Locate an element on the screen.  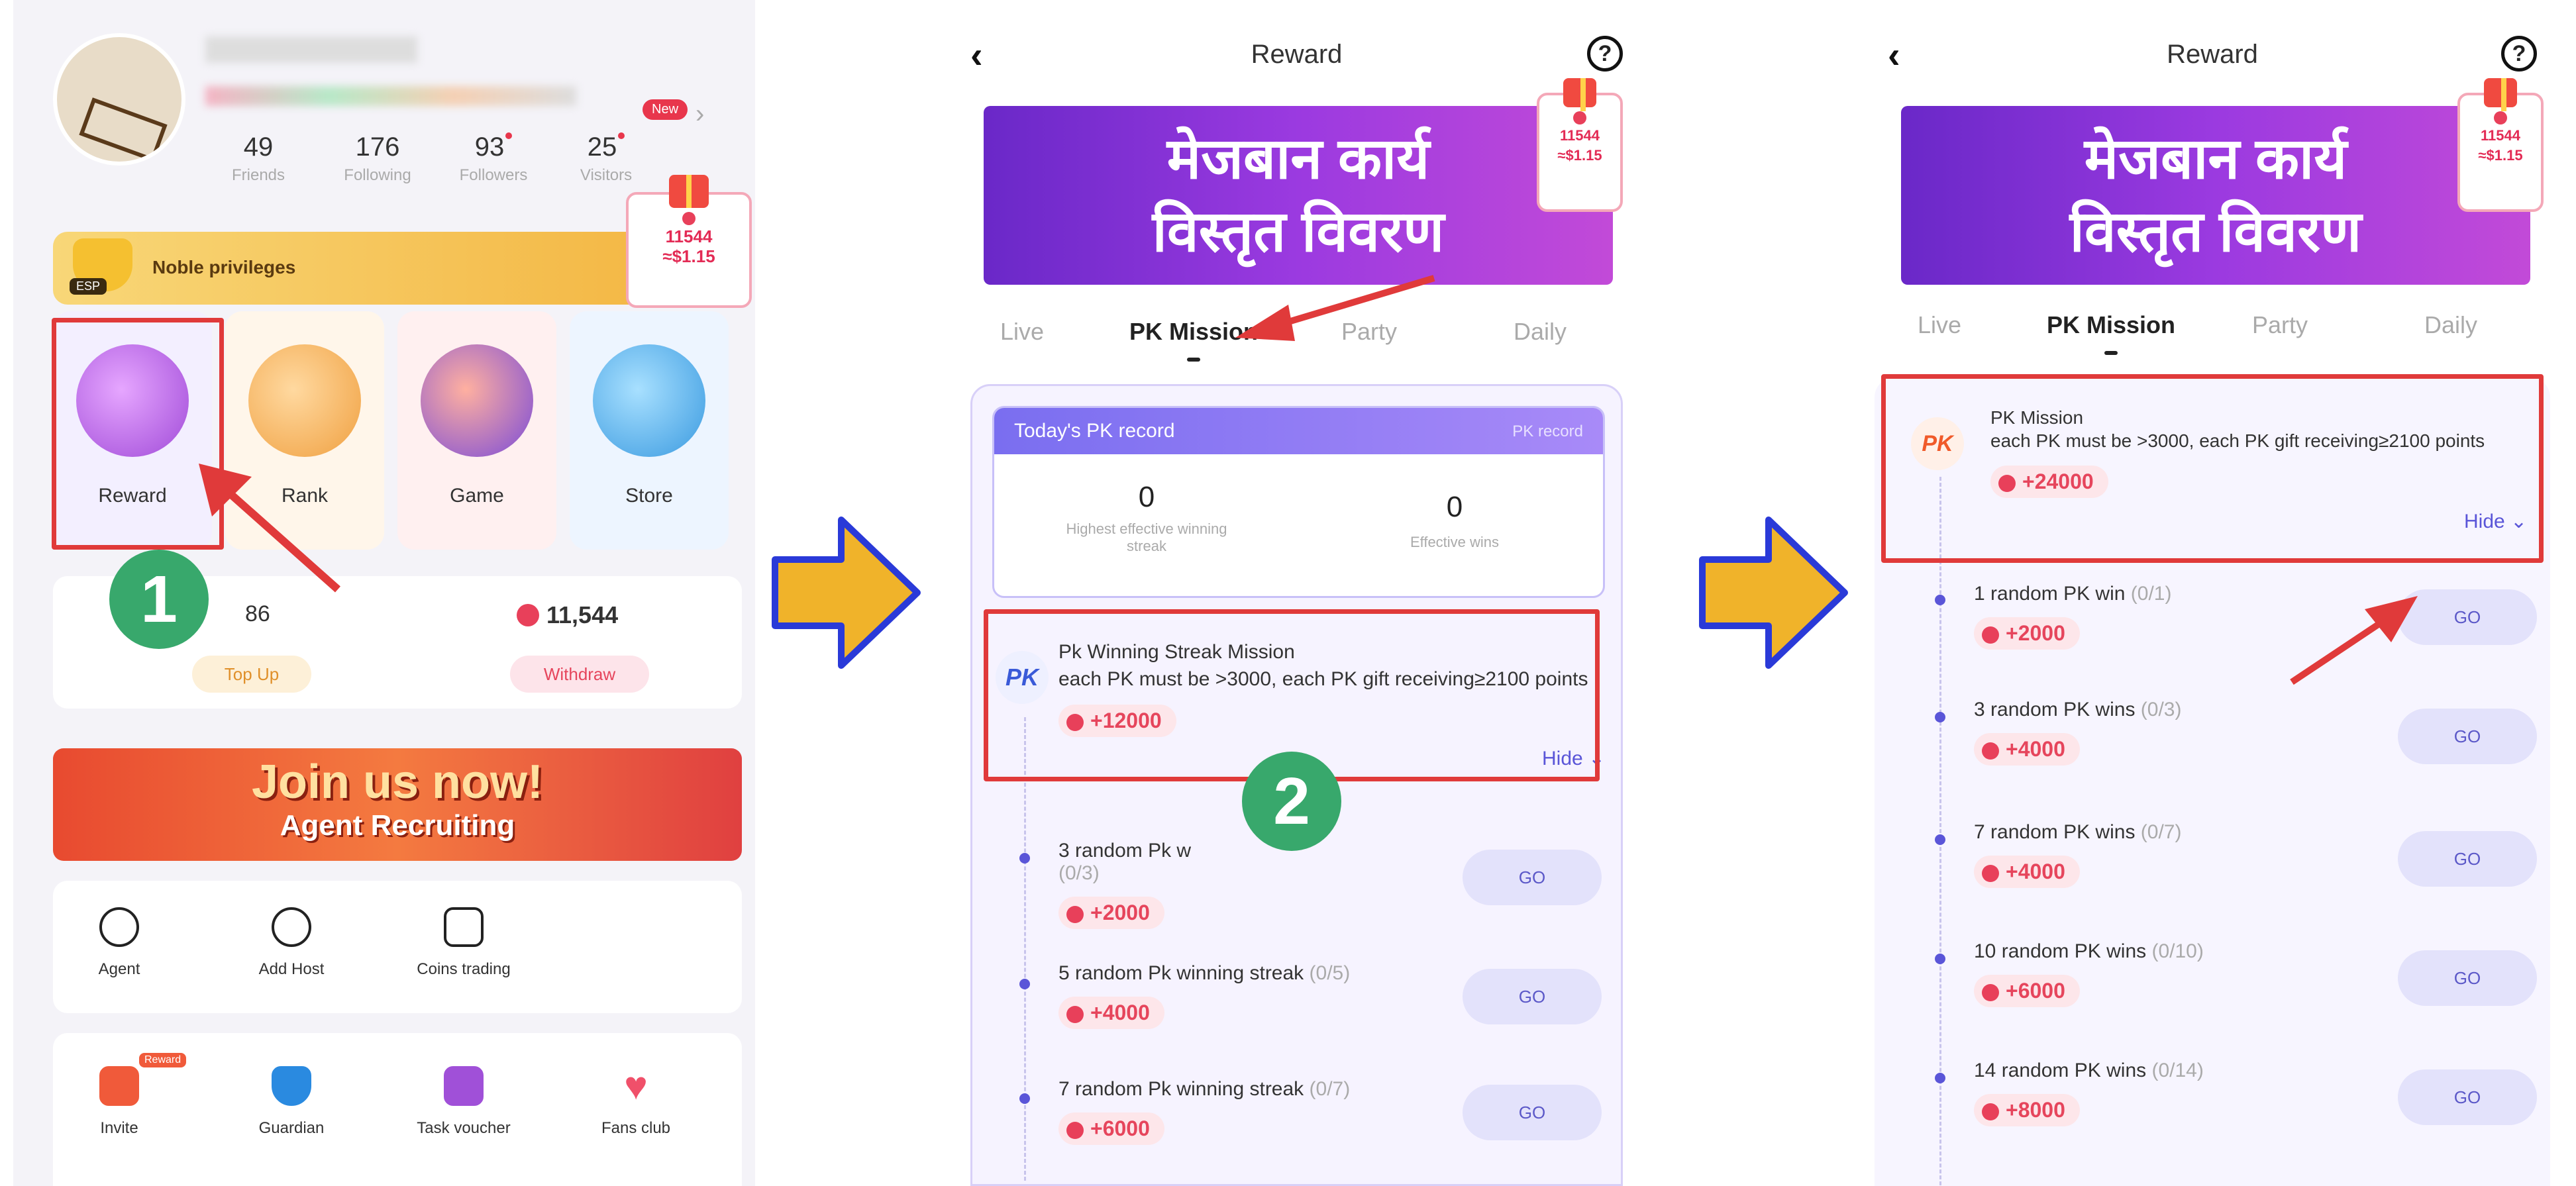
bottom-task-voucher: Task voucher is located at coordinates (463, 1102).